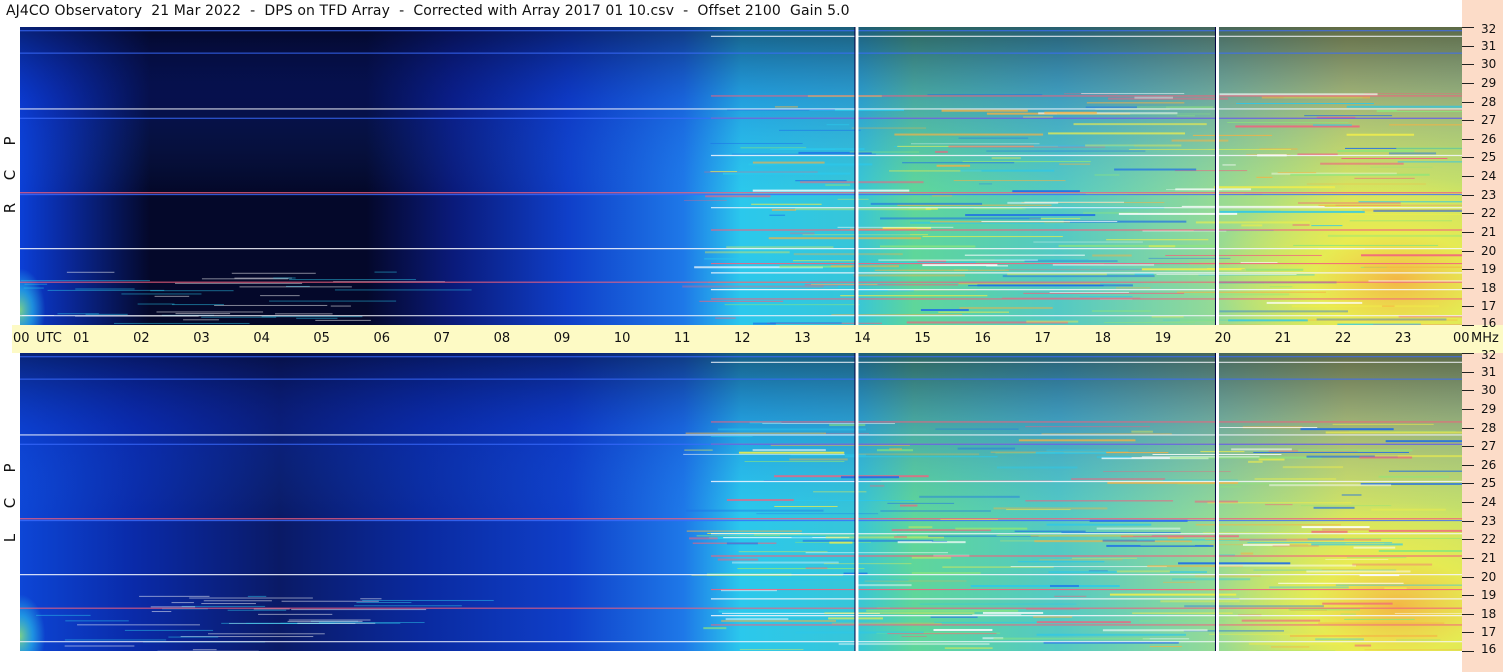 The height and width of the screenshot is (672, 1503). I want to click on lcp-mhz-tick: 22, so click(1489, 539).